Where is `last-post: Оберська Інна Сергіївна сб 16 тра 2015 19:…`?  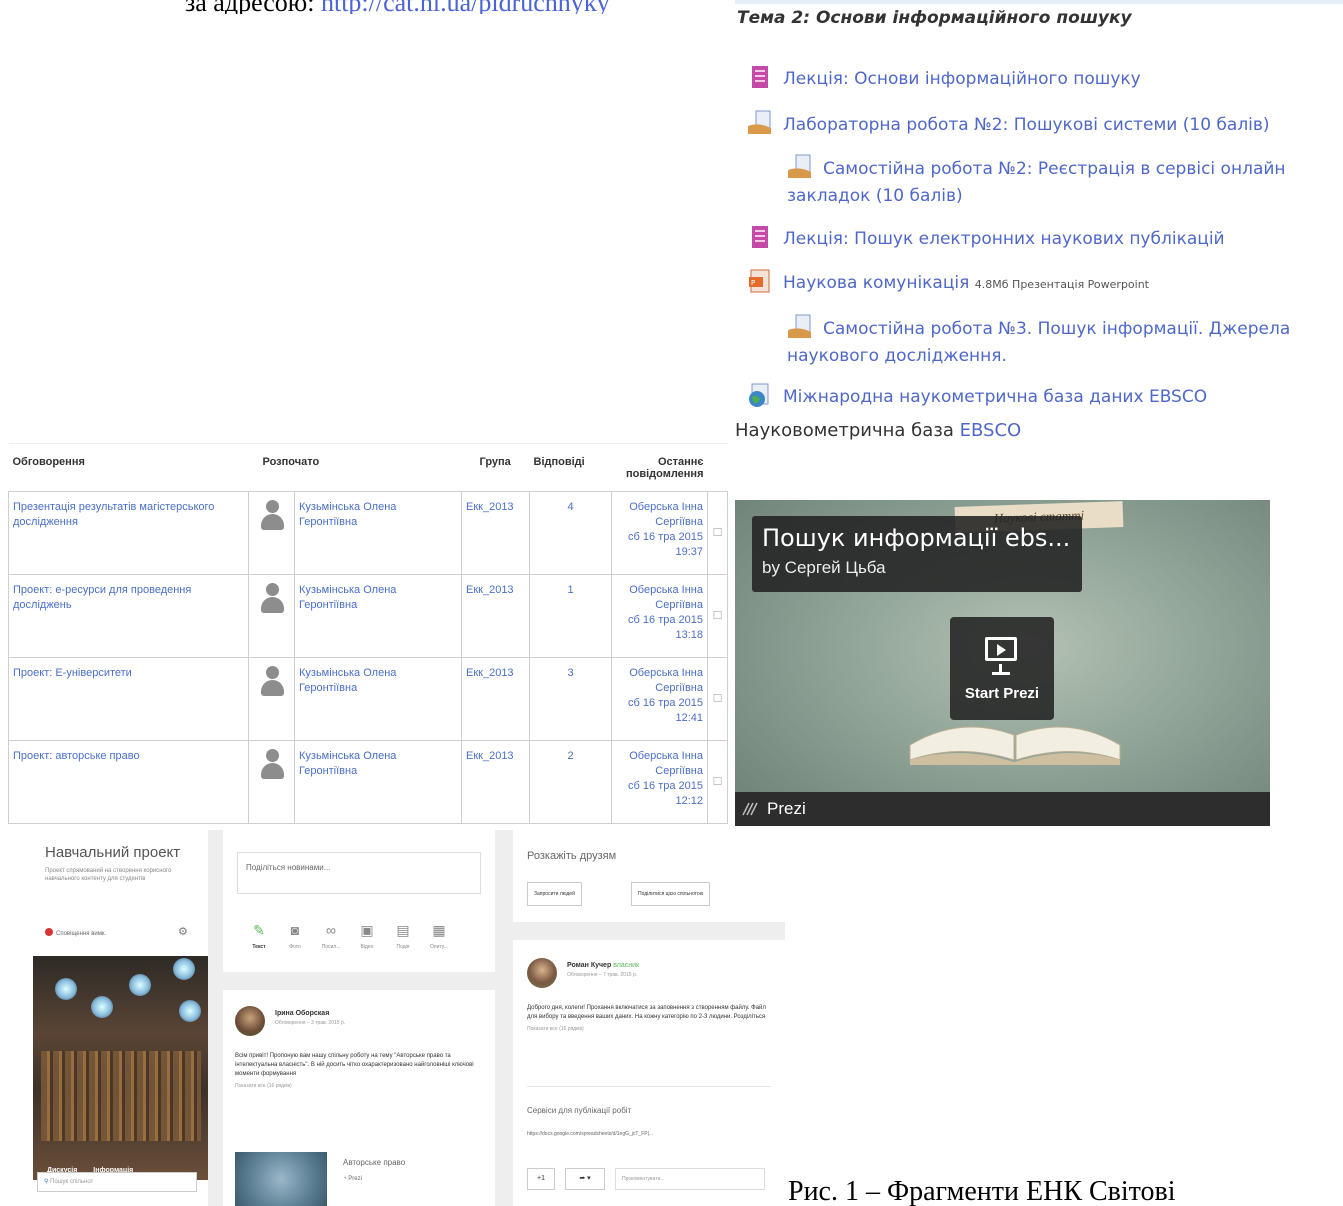
last-post: Оберська Інна Сергіївна сб 16 тра 2015 19:… is located at coordinates (659, 533).